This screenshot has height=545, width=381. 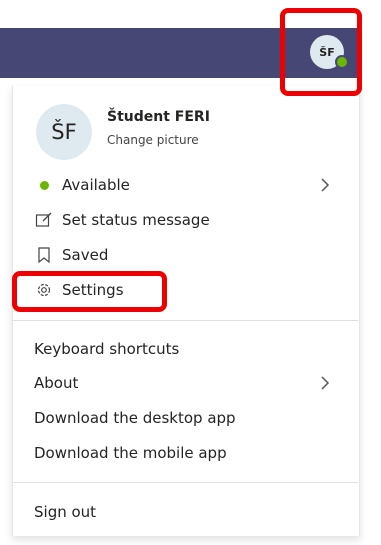 I want to click on profile-avatar: ŠF, so click(x=64, y=132).